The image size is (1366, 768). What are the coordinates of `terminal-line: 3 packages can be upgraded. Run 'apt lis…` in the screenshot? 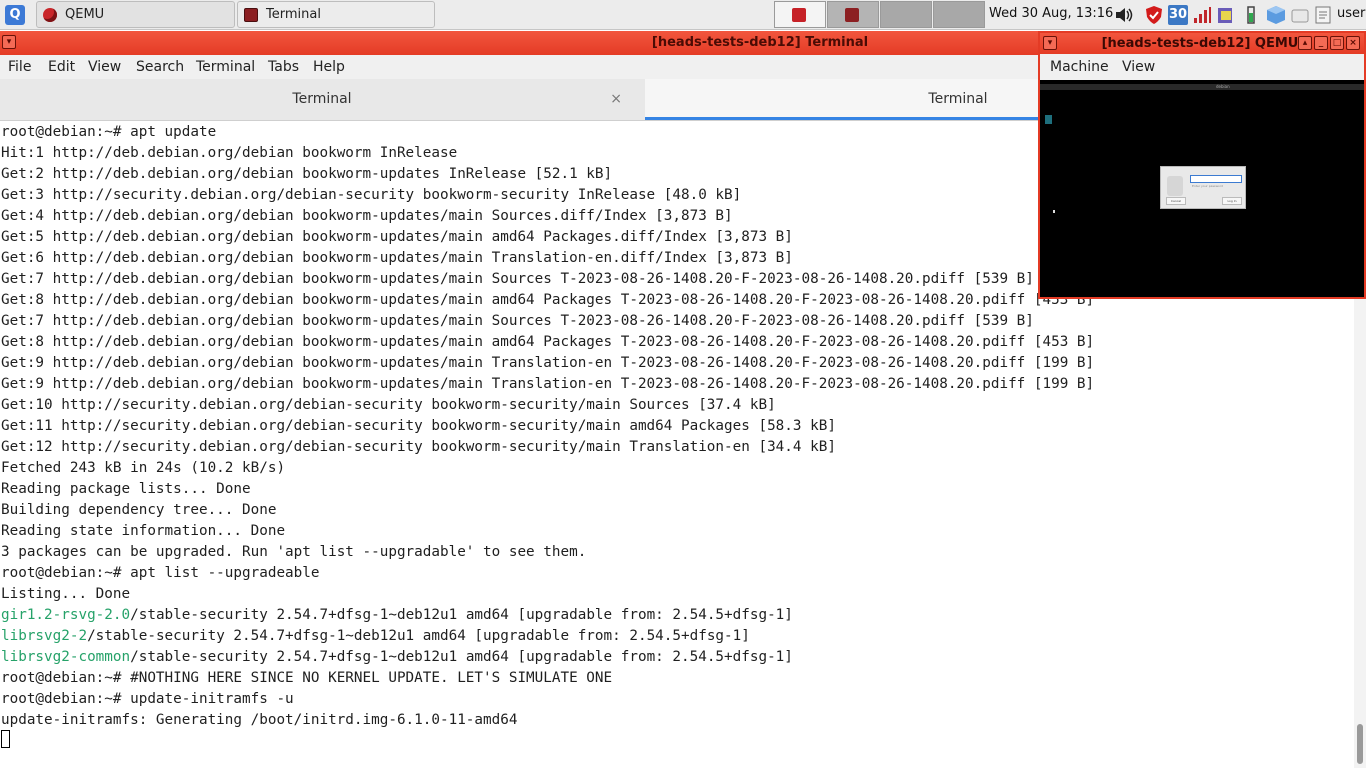 It's located at (293, 552).